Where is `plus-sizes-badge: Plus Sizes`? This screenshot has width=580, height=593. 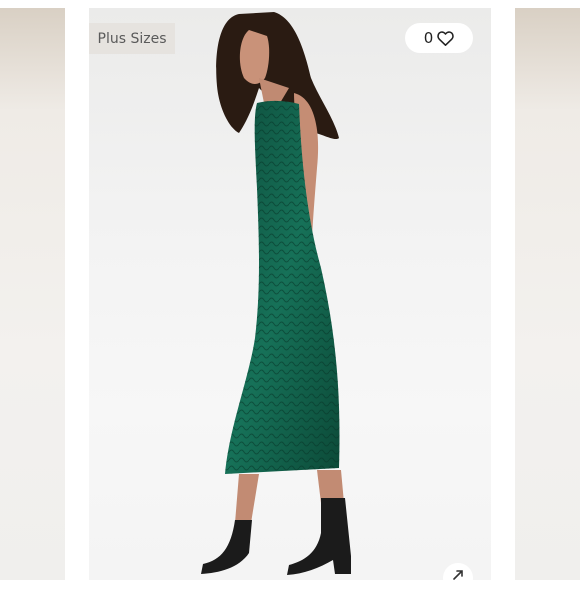 plus-sizes-badge: Plus Sizes is located at coordinates (132, 38).